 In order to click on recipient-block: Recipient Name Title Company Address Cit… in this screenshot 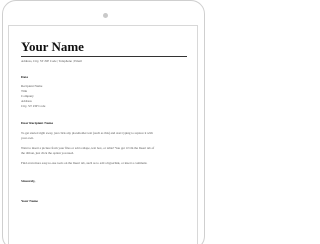, I will do `click(104, 96)`.